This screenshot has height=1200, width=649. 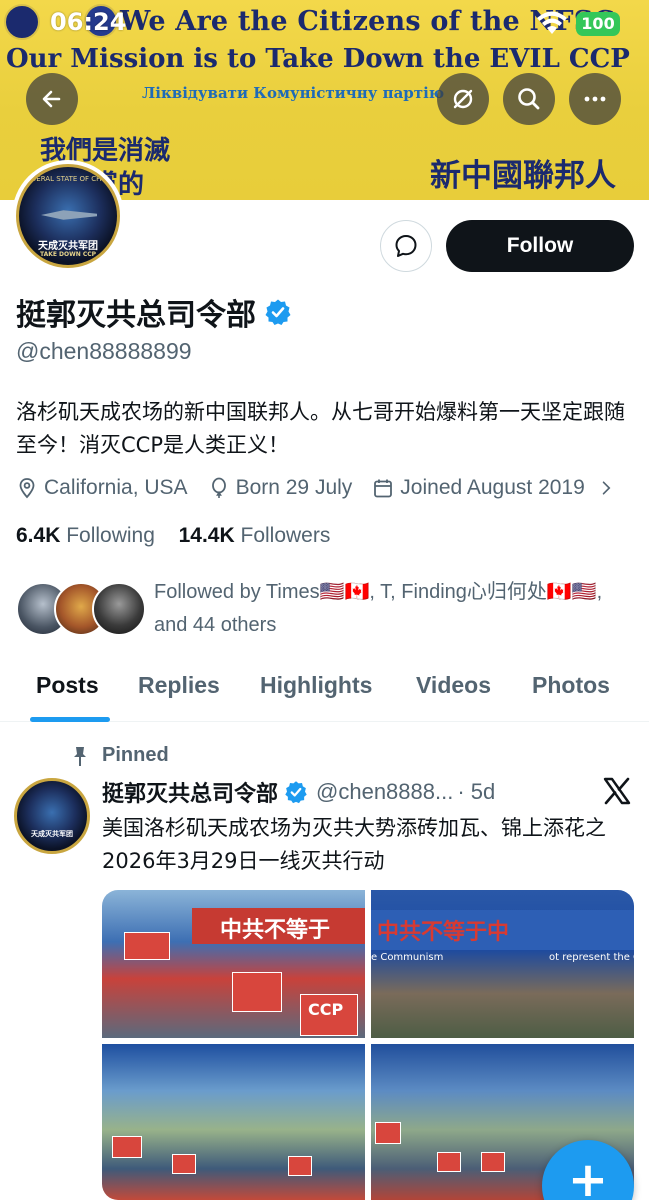 What do you see at coordinates (136, 315) in the screenshot?
I see `display-name-text: 挺郭灭共总司令部` at bounding box center [136, 315].